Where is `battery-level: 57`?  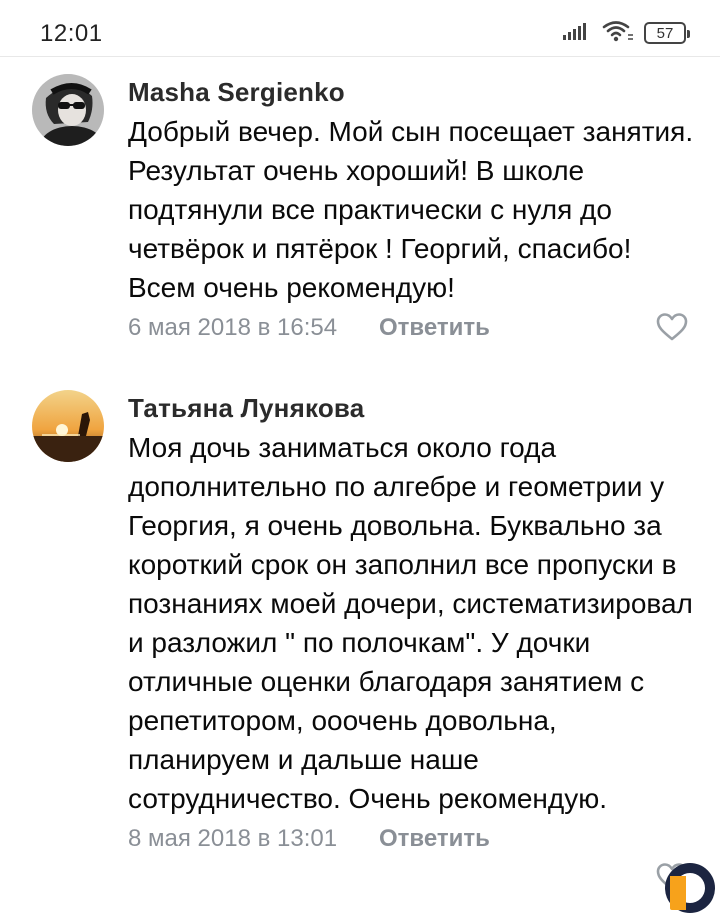
battery-level: 57 is located at coordinates (665, 33).